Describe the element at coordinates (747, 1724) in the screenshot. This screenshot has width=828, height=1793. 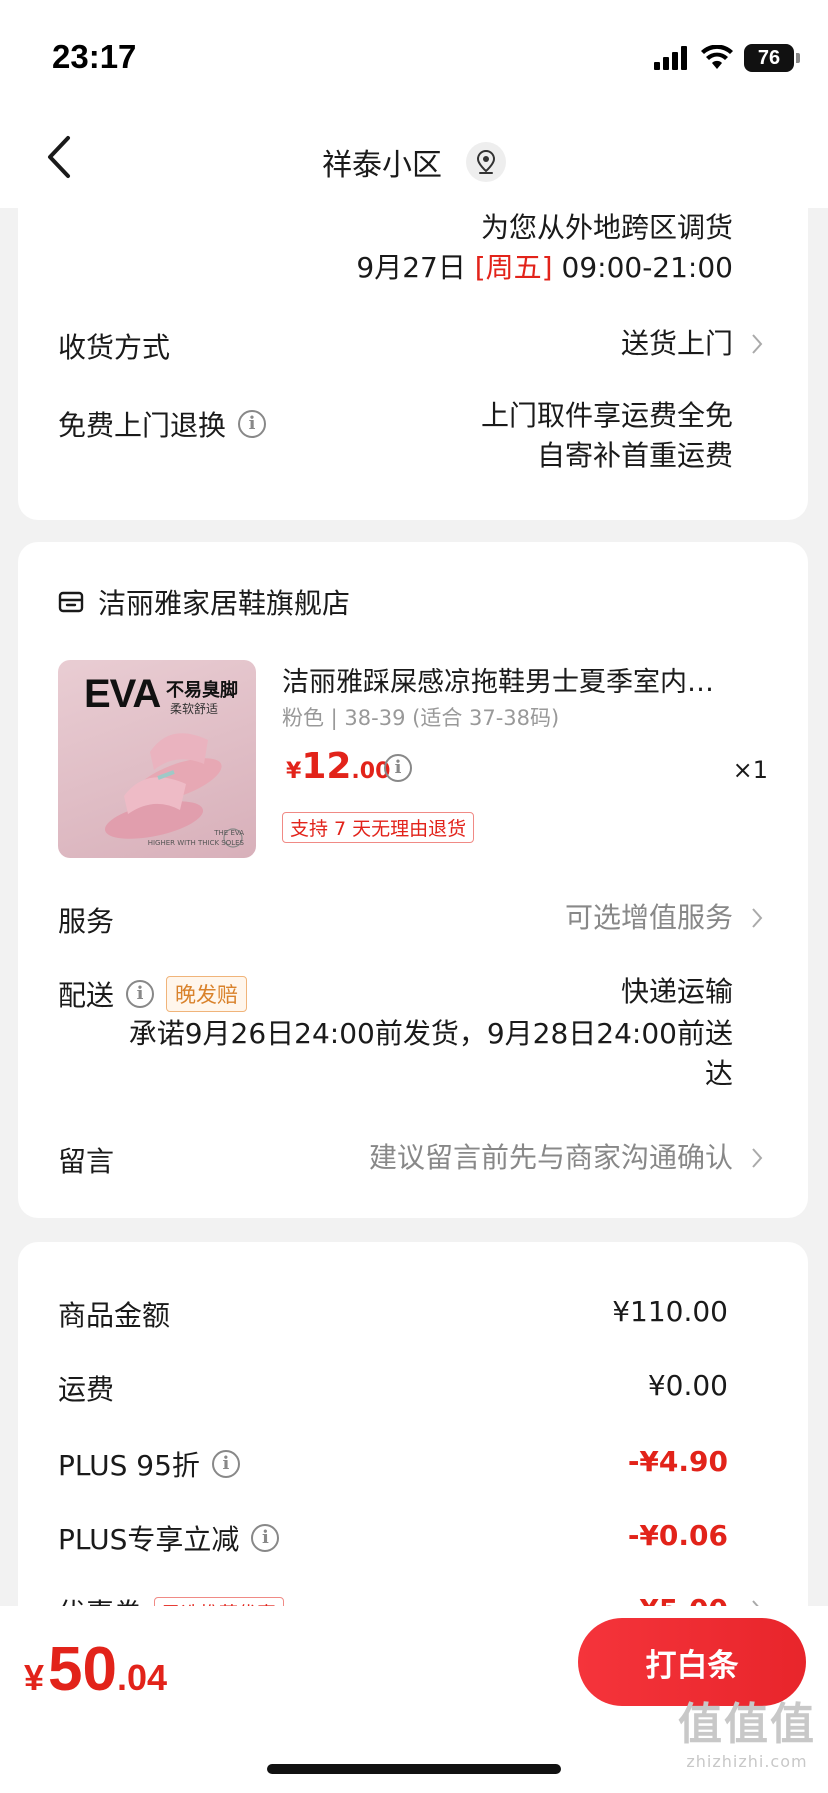
I see `watermark-logo: 值值值` at that location.